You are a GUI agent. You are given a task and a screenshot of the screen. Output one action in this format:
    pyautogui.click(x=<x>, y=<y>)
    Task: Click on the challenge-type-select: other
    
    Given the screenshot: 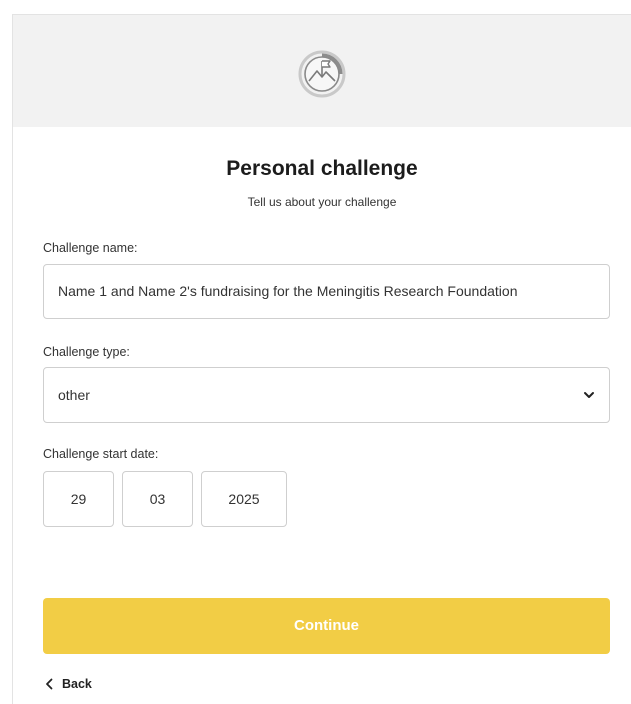 What is the action you would take?
    pyautogui.click(x=326, y=395)
    